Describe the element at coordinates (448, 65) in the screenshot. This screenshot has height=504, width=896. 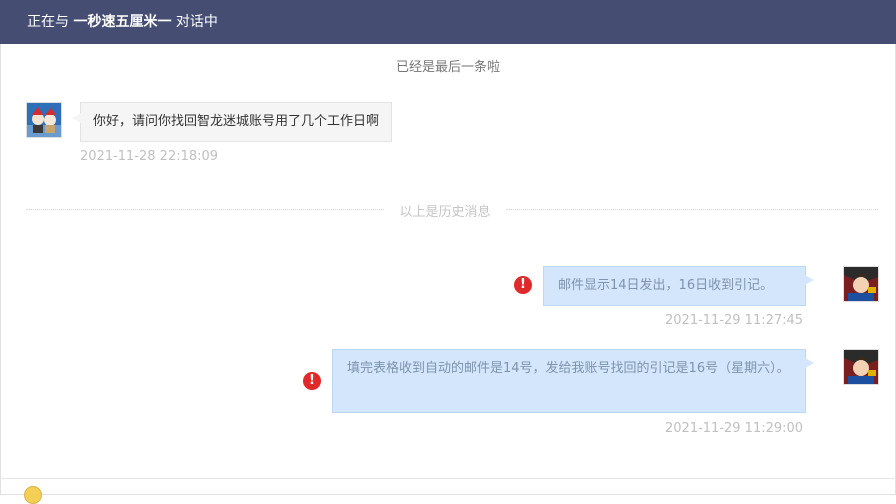
I see `last-message-notice: 已经是最后一条啦` at that location.